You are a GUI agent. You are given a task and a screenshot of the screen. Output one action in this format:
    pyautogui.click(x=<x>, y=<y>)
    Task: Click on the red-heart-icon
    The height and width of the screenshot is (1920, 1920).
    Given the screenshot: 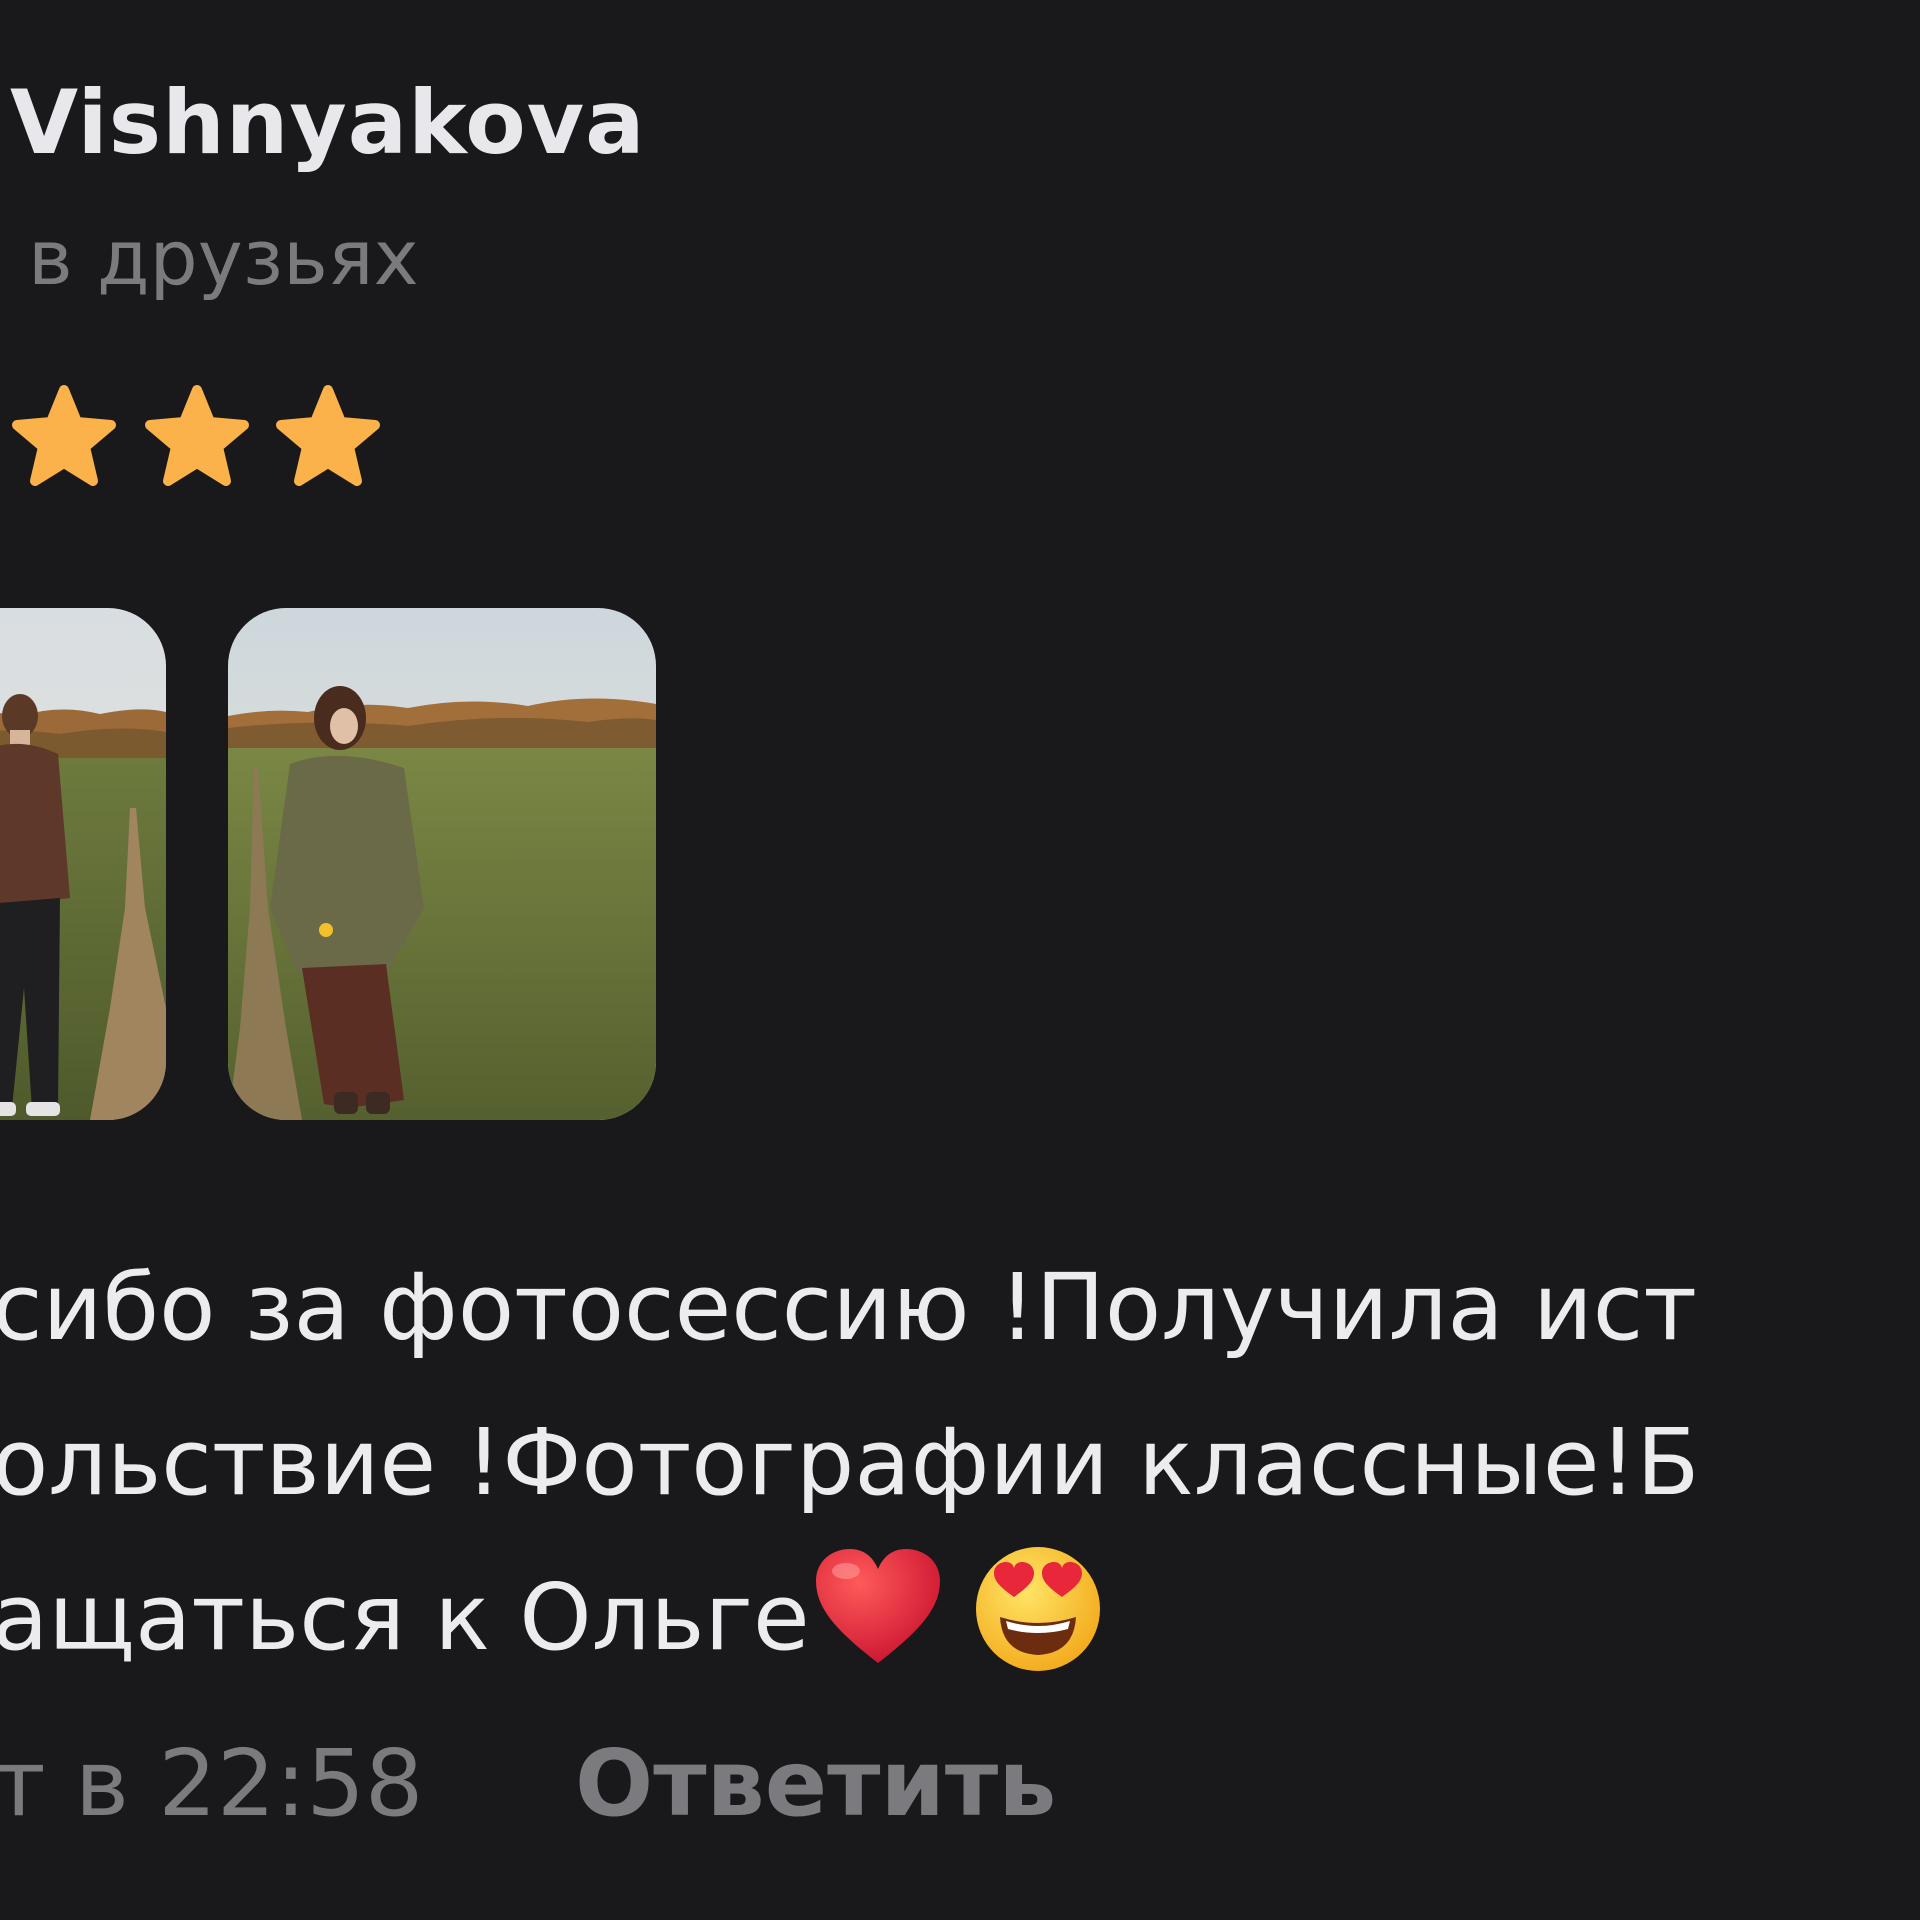 What is the action you would take?
    pyautogui.click(x=878, y=1609)
    